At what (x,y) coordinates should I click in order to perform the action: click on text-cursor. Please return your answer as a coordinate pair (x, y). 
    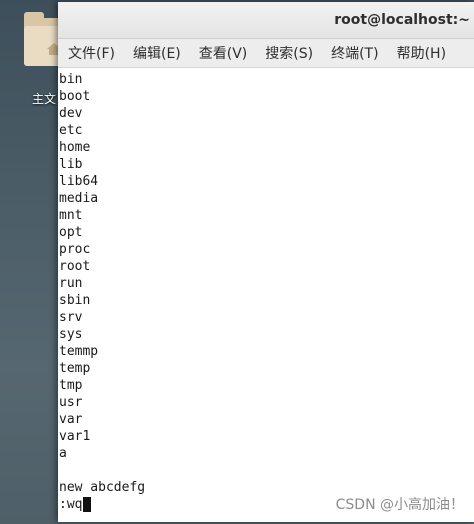
    Looking at the image, I should click on (87, 504).